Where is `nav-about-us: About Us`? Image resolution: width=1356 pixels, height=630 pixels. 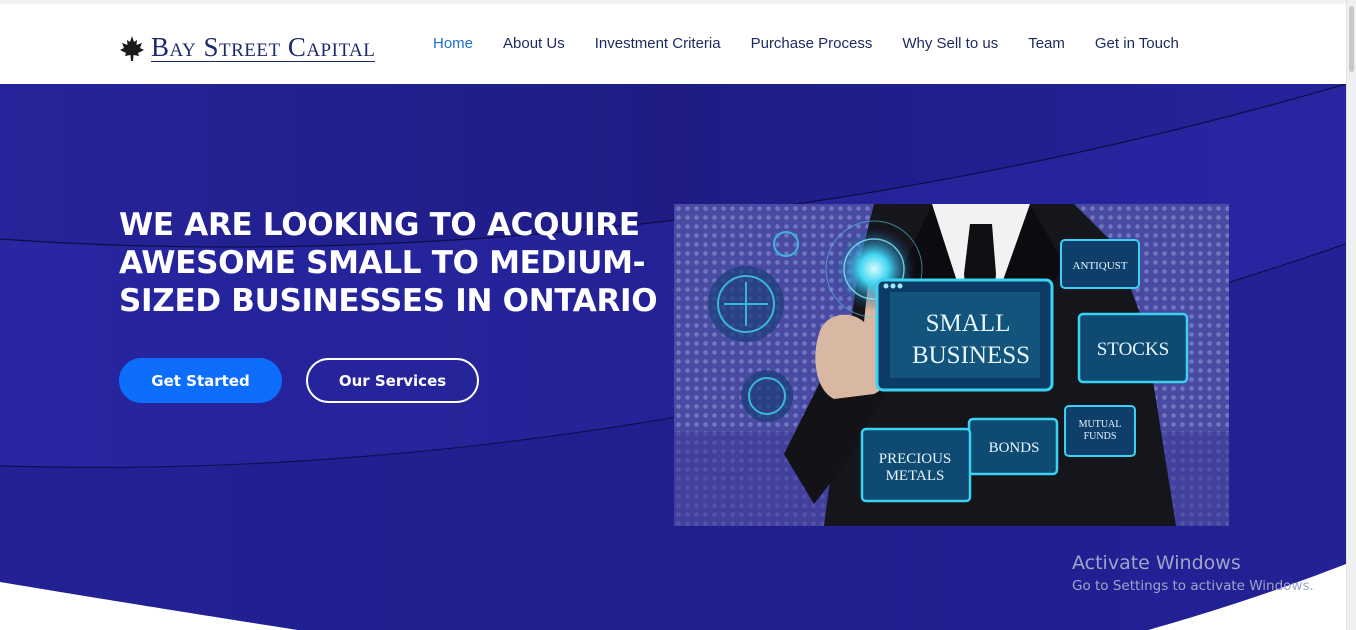
nav-about-us: About Us is located at coordinates (534, 43).